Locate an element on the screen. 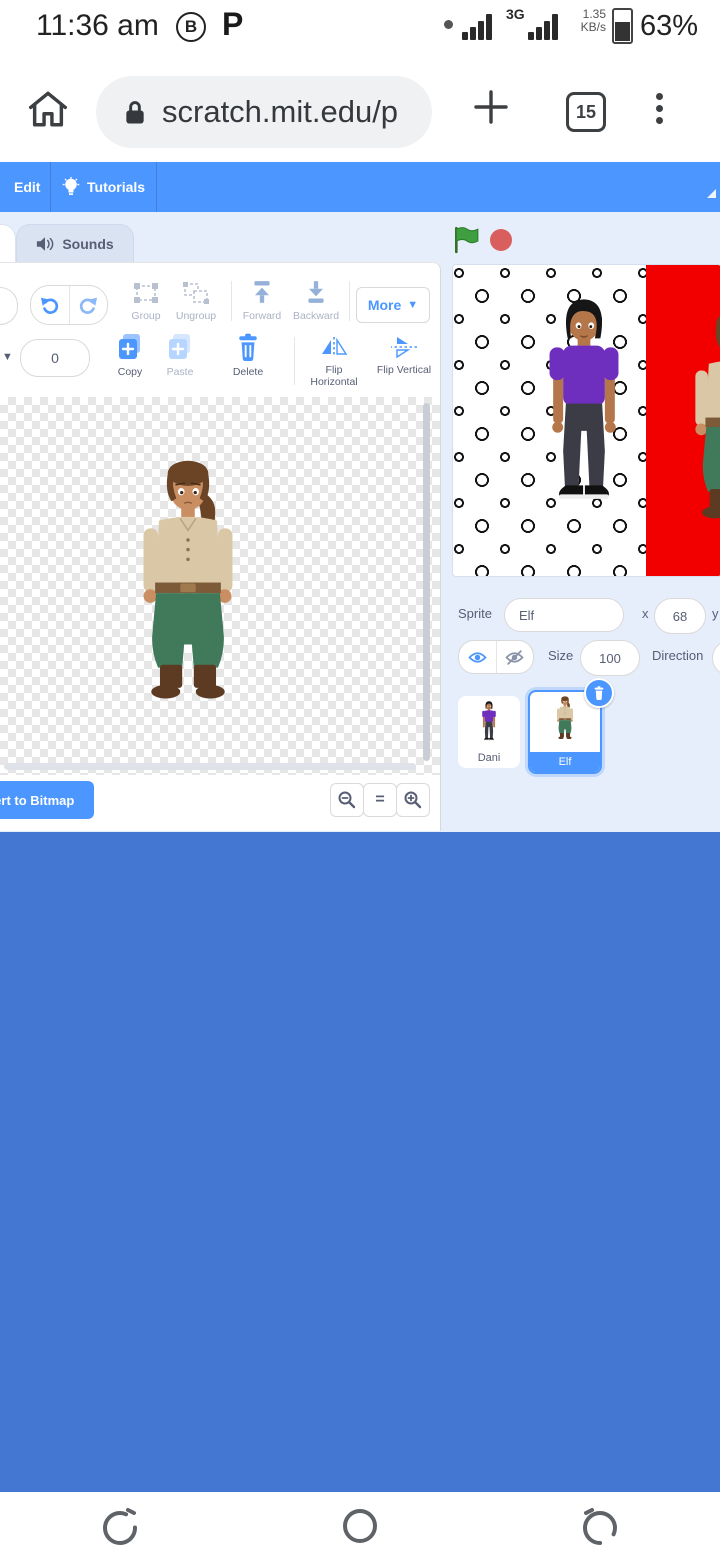 Image resolution: width=720 pixels, height=1560 pixels. nav-recents-button is located at coordinates (600, 1526).